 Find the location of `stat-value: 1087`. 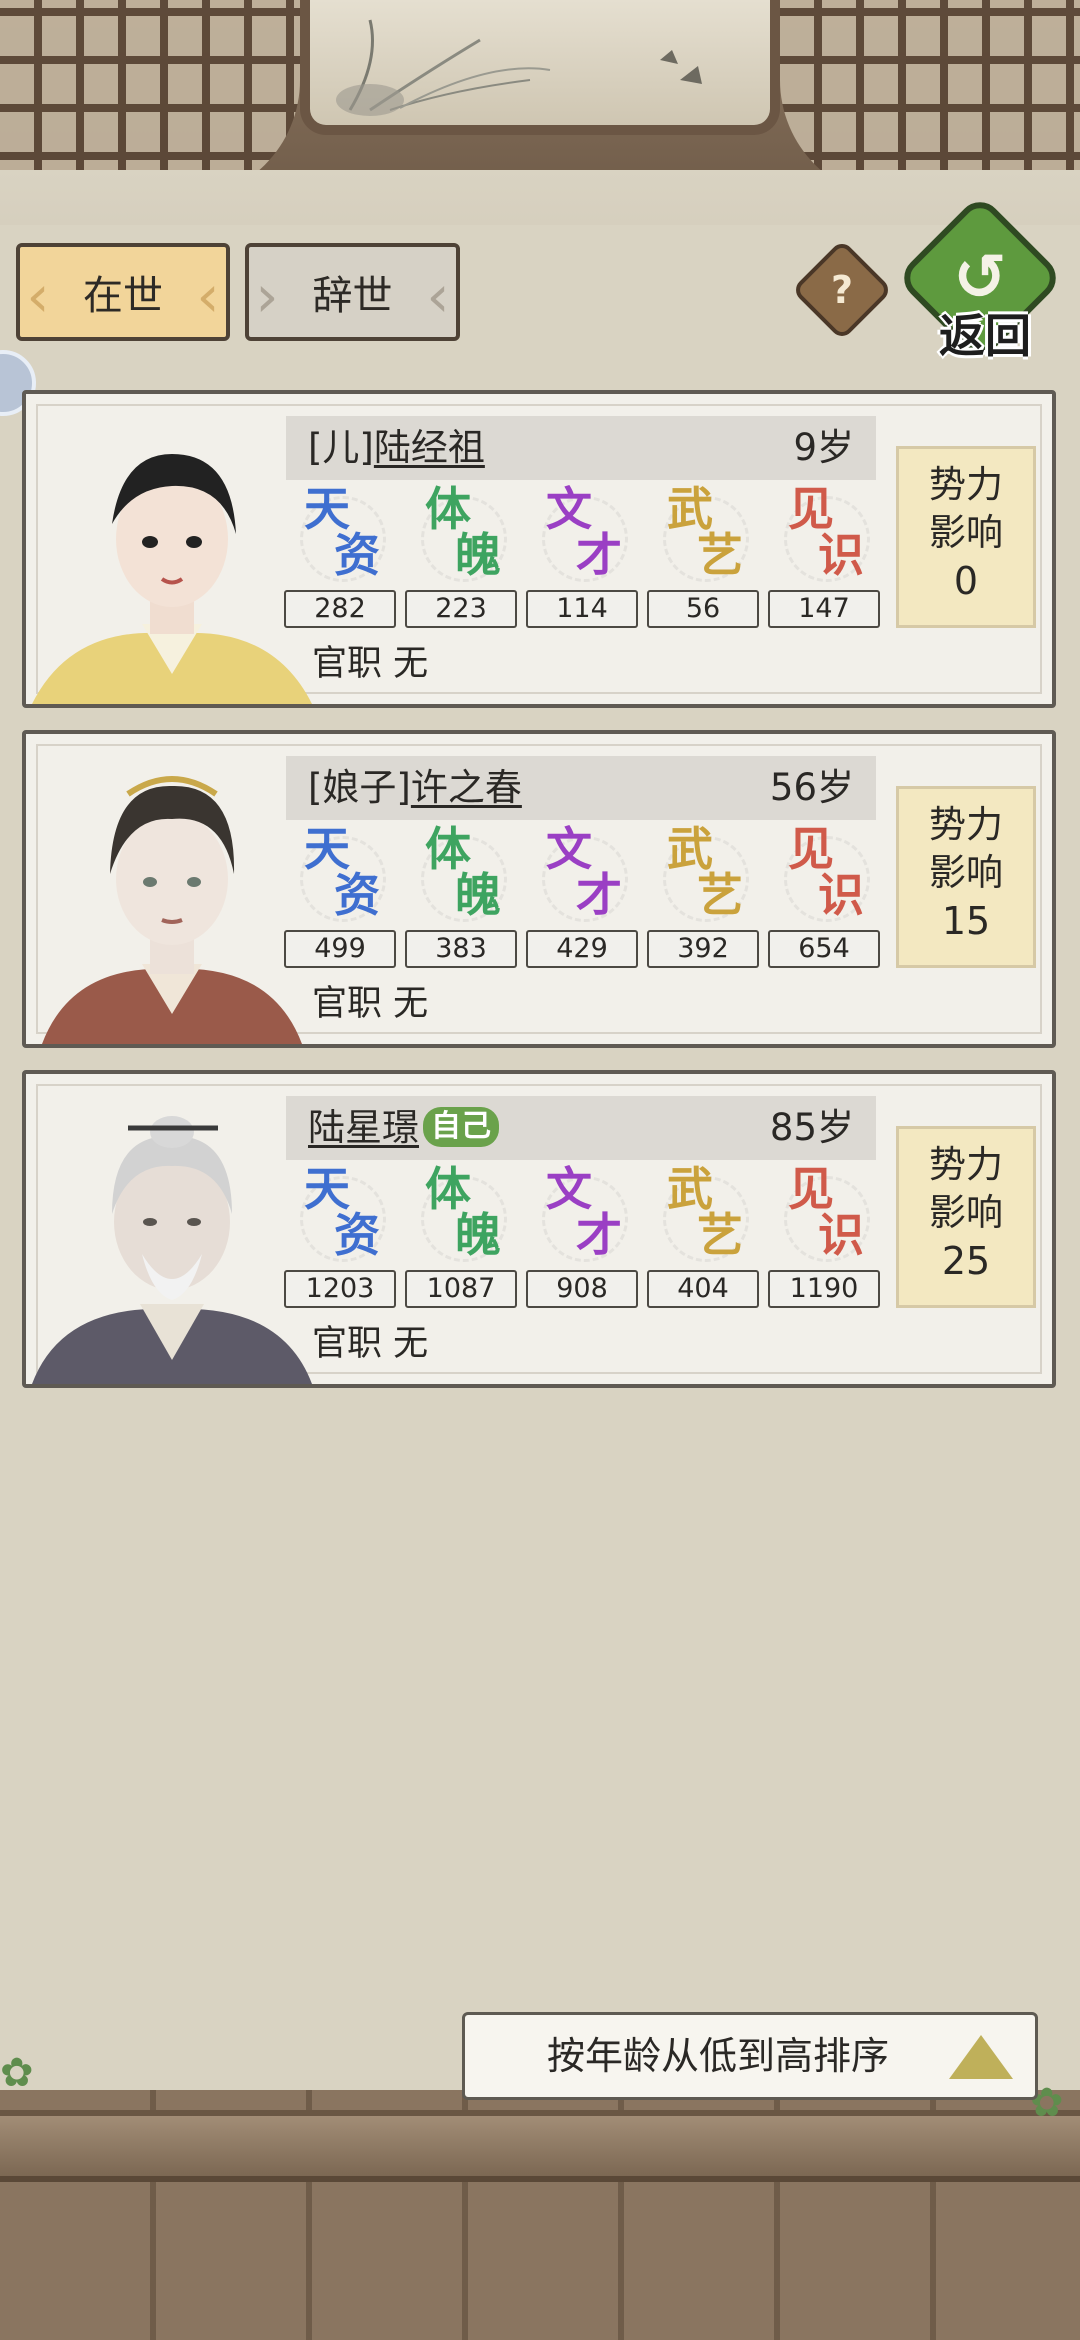

stat-value: 1087 is located at coordinates (461, 1289).